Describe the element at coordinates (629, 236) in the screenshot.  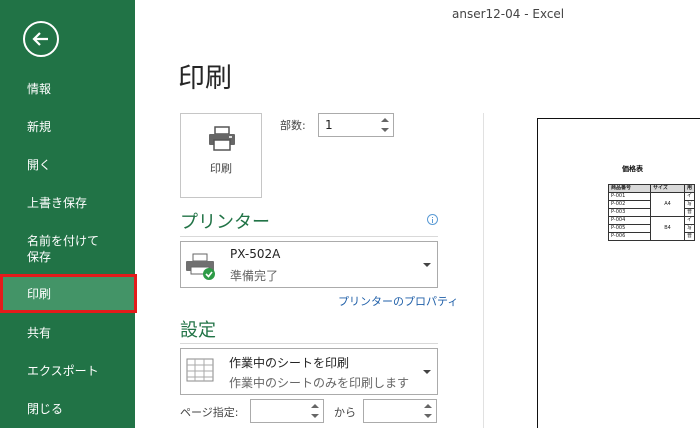
I see `table-cell: P-006` at that location.